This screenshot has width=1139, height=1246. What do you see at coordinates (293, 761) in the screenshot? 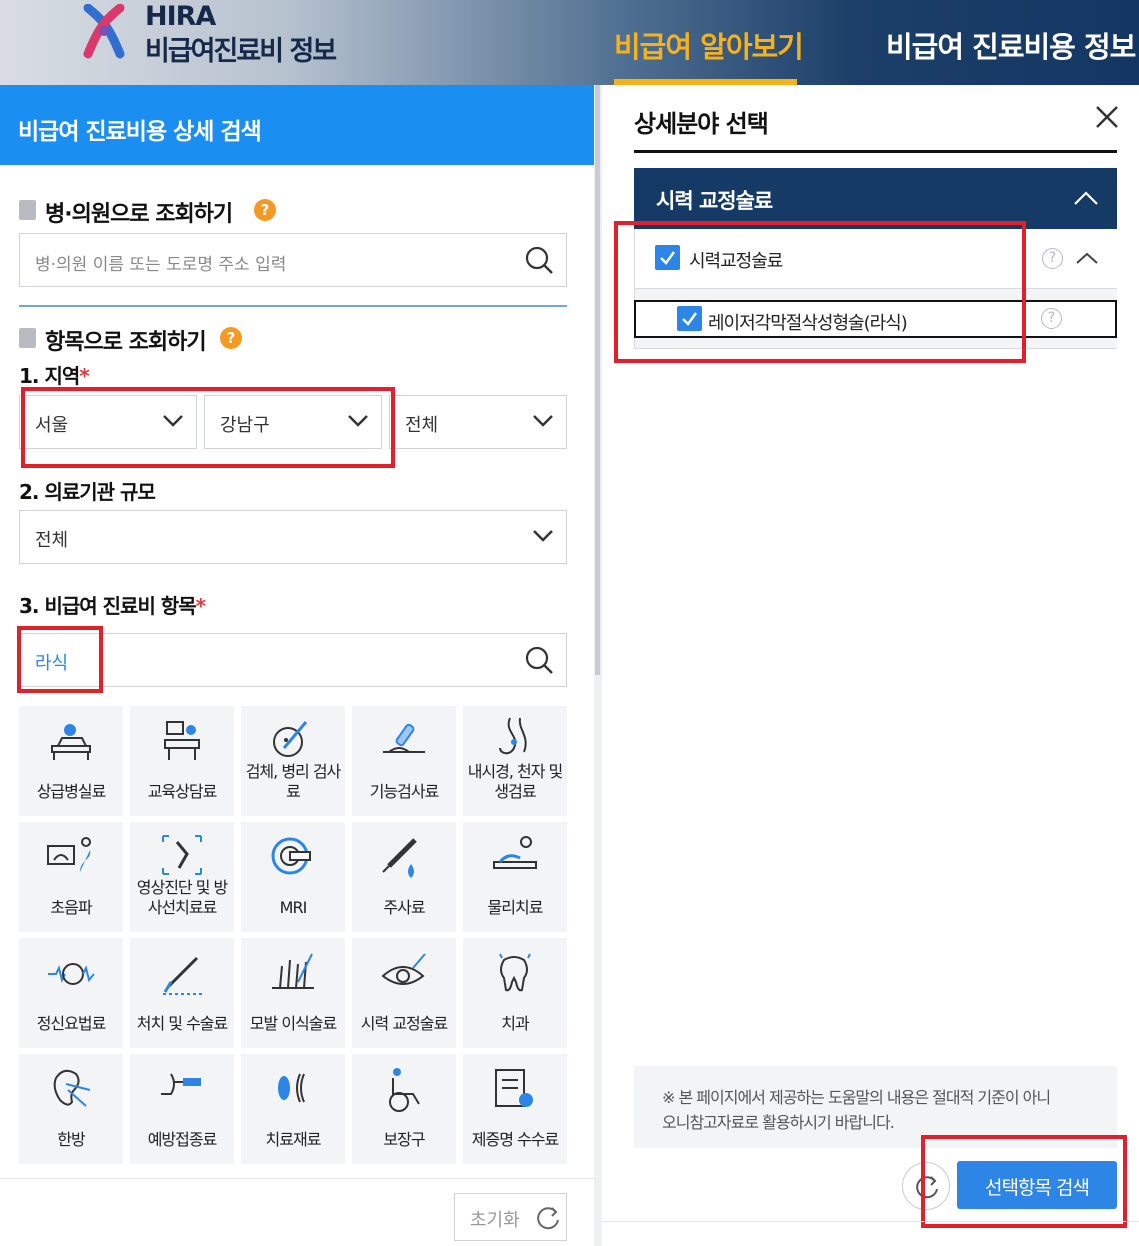
I see `category-tile: 검체, 병리 검사료` at bounding box center [293, 761].